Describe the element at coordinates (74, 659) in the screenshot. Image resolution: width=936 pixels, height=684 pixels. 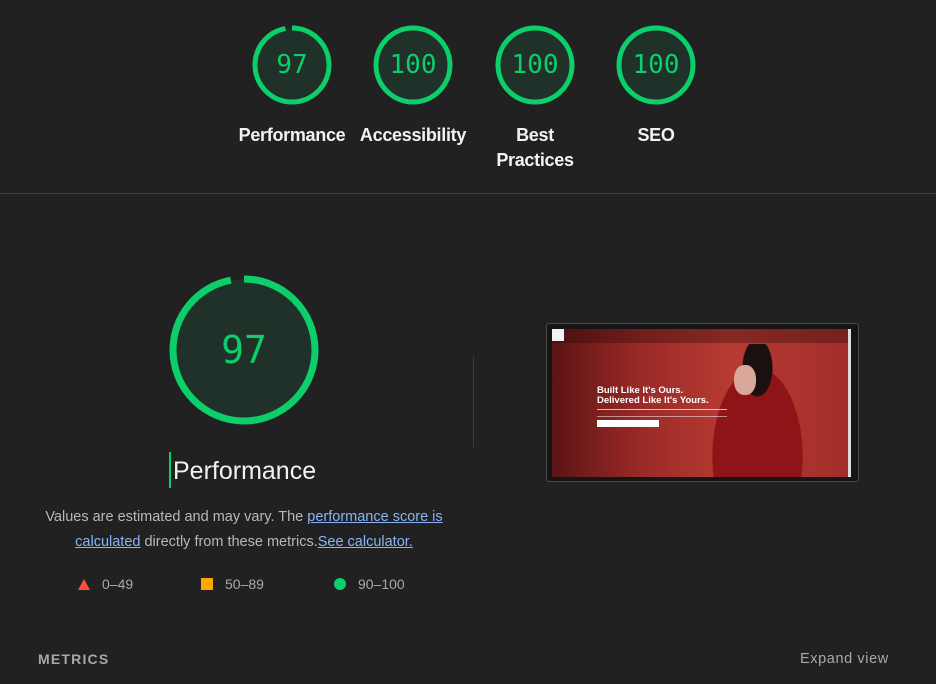
I see `metrics-heading: METRICS` at that location.